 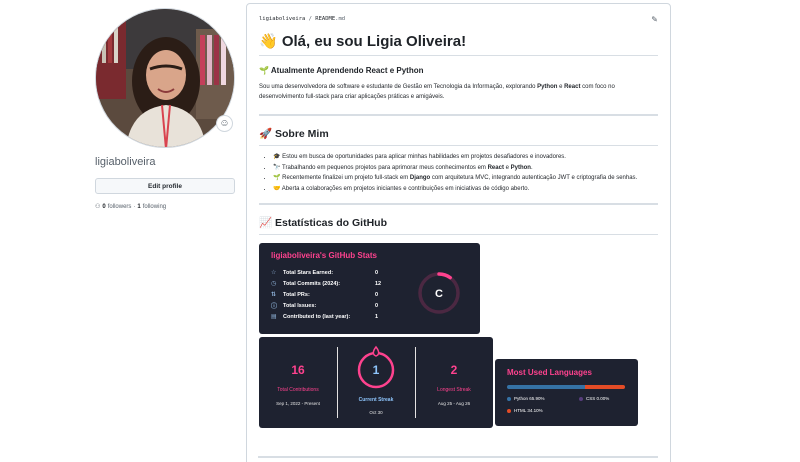 I want to click on language-item-html: HTML 34.10%, so click(x=525, y=410).